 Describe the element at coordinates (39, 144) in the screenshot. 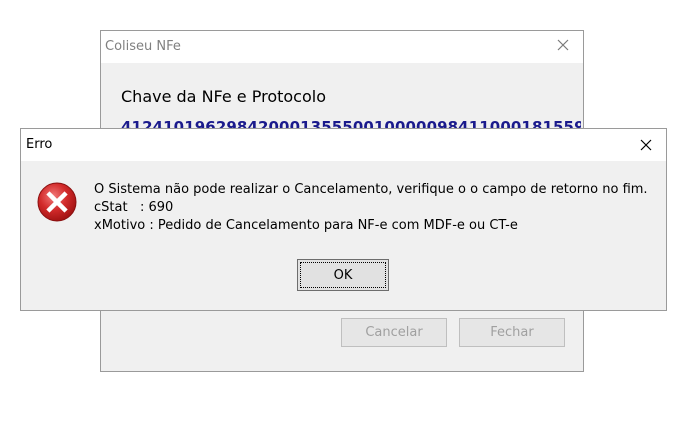

I see `error-dialog-title: Erro` at that location.